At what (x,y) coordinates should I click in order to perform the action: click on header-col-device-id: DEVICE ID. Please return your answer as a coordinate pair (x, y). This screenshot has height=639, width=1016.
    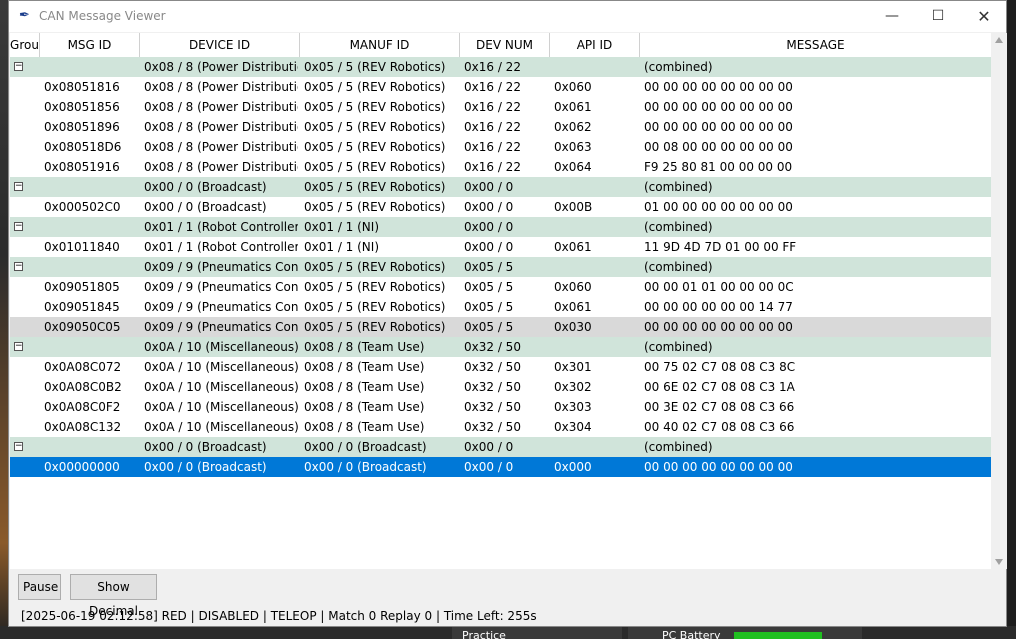
    Looking at the image, I should click on (220, 45).